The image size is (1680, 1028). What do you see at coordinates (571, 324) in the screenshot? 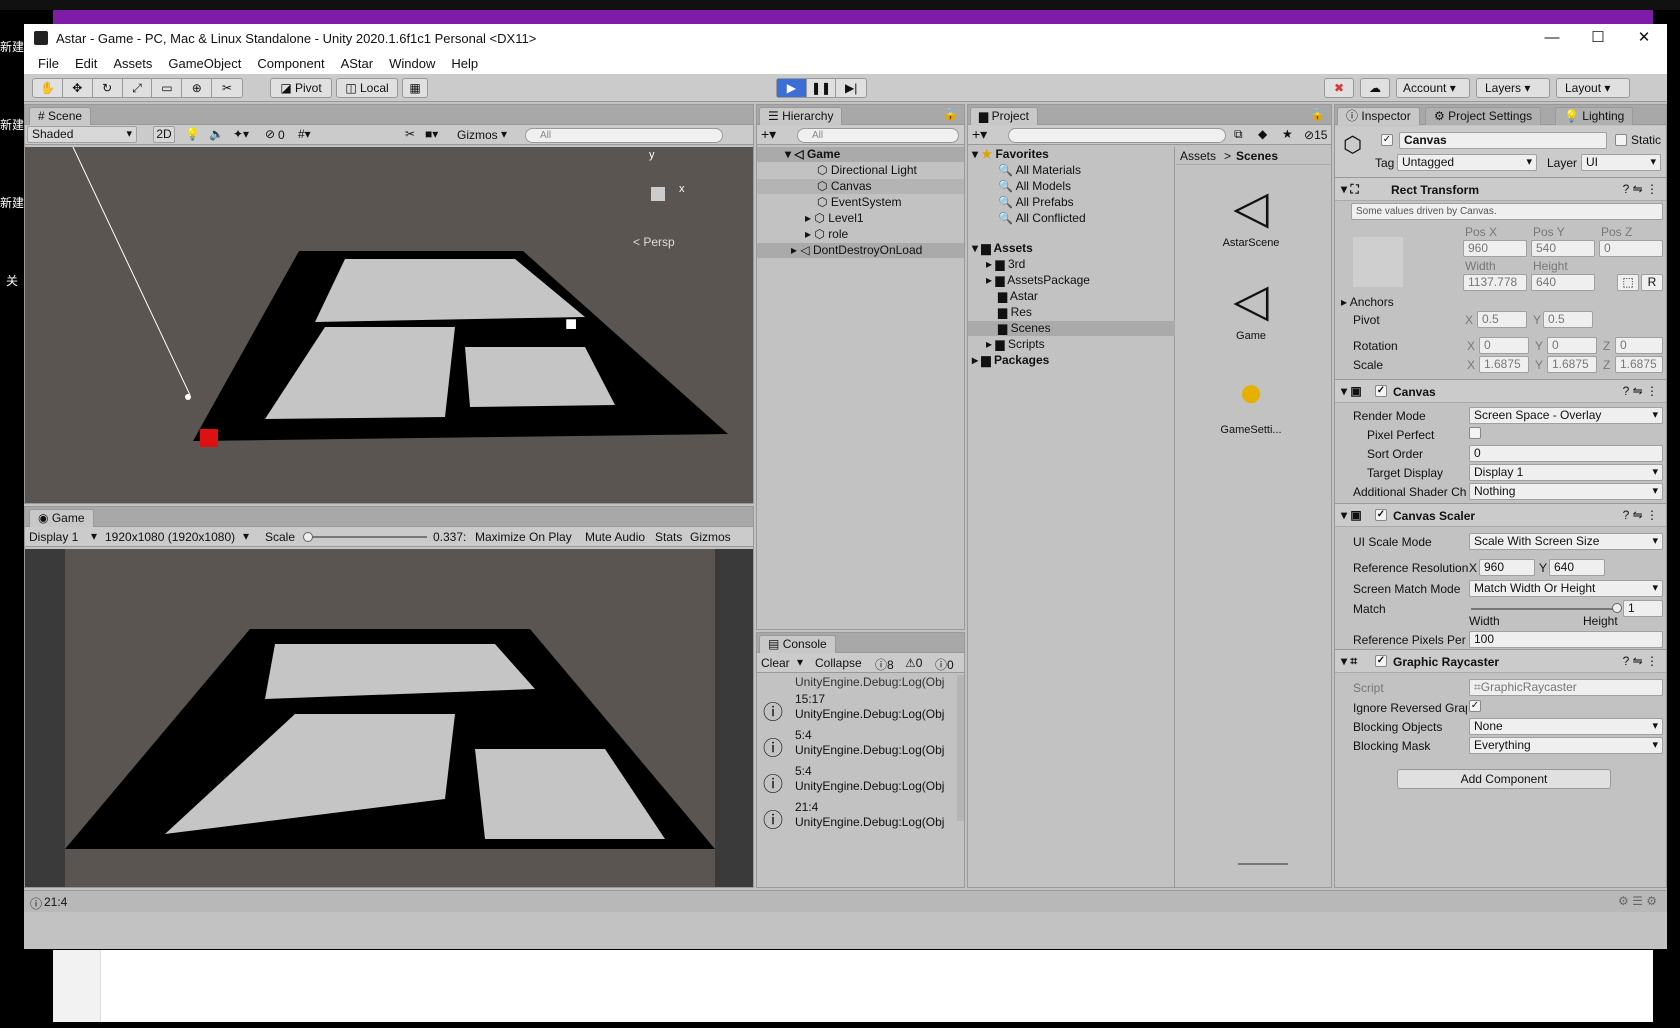
I see `camera-gizmo-icon: ■` at bounding box center [571, 324].